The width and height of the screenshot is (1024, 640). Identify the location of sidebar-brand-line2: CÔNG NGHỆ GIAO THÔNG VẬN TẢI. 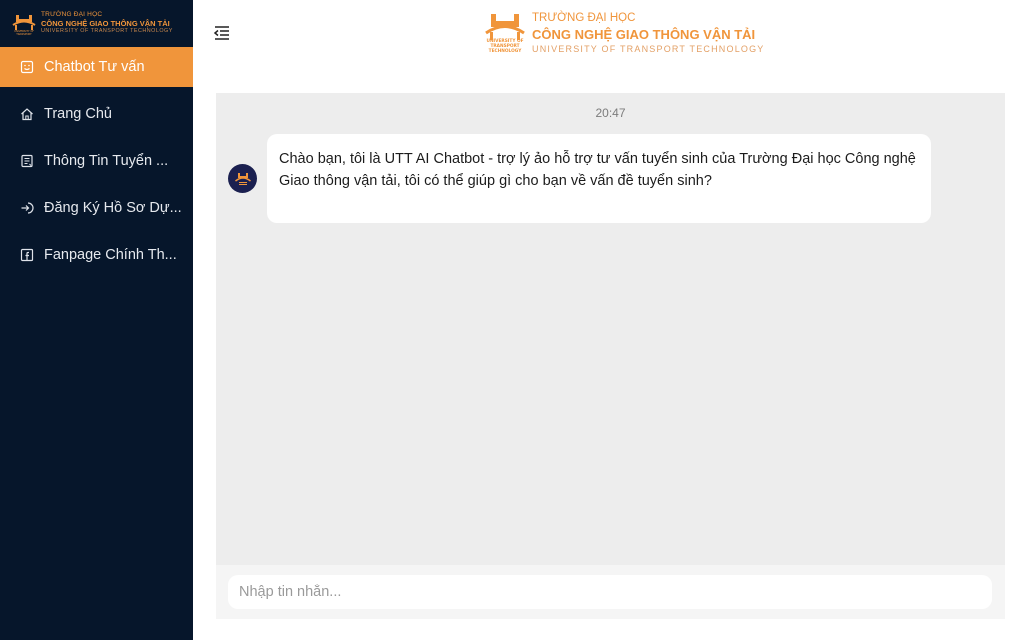
(105, 23).